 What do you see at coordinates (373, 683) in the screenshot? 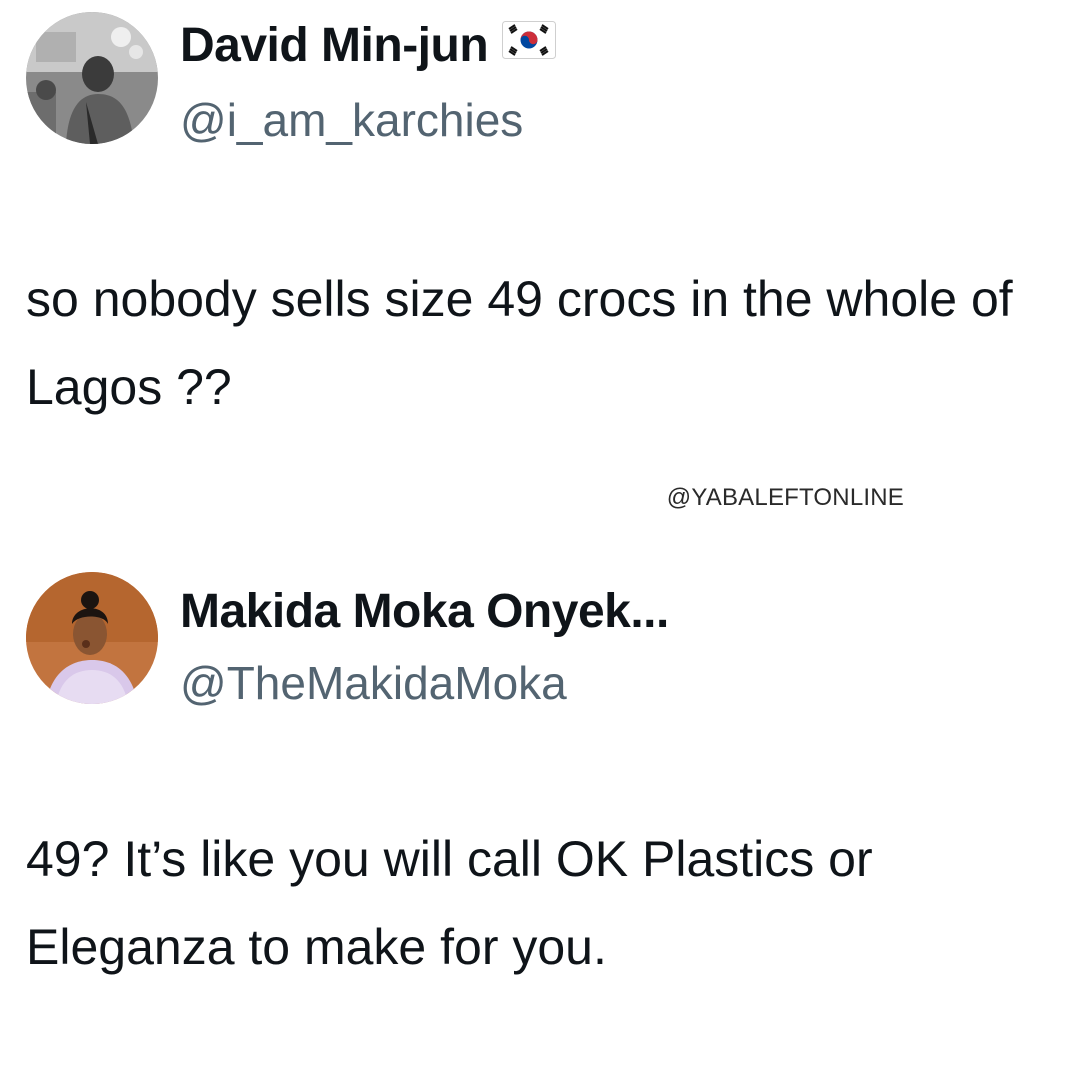
I see `user-handle: @TheMakidaMoka` at bounding box center [373, 683].